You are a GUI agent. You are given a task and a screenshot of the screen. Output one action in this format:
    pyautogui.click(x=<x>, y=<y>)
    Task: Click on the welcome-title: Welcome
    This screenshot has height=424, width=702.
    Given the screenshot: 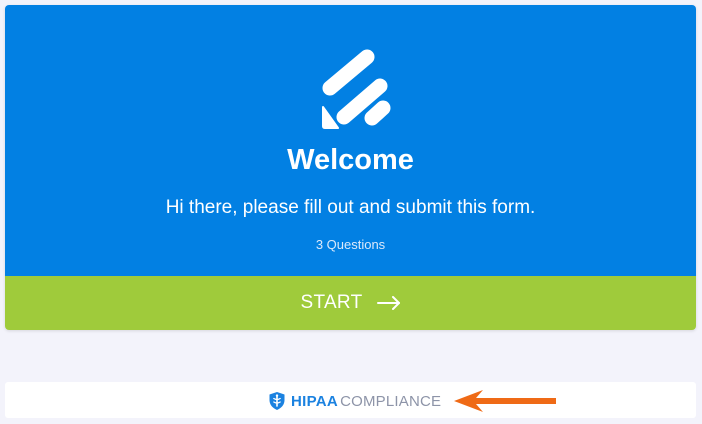 What is the action you would take?
    pyautogui.click(x=350, y=160)
    